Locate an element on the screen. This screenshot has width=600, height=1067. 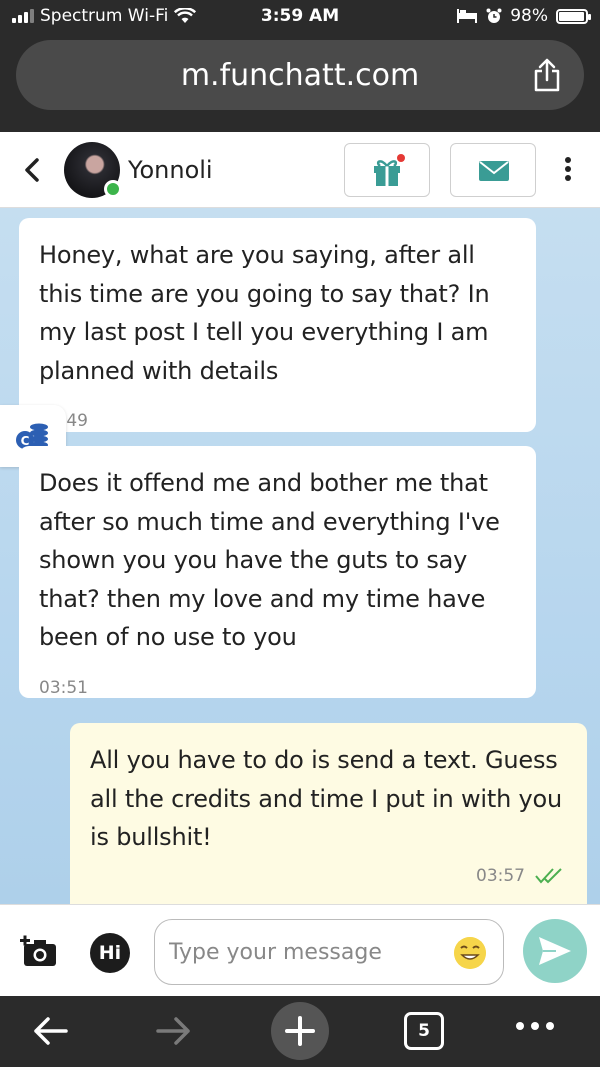
url-text: m.funchatt.com is located at coordinates (300, 75).